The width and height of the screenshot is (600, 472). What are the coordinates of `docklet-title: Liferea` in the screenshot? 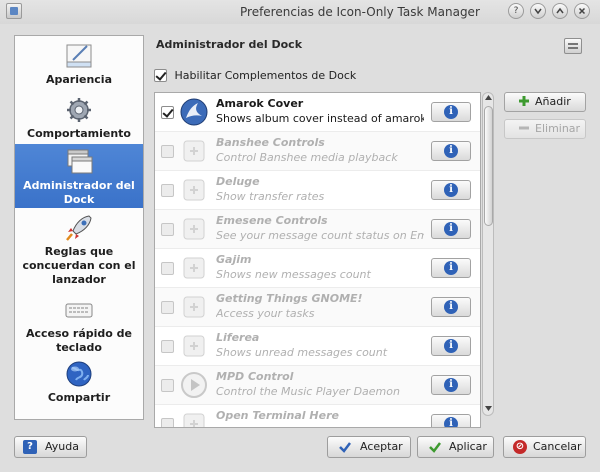 It's located at (238, 337).